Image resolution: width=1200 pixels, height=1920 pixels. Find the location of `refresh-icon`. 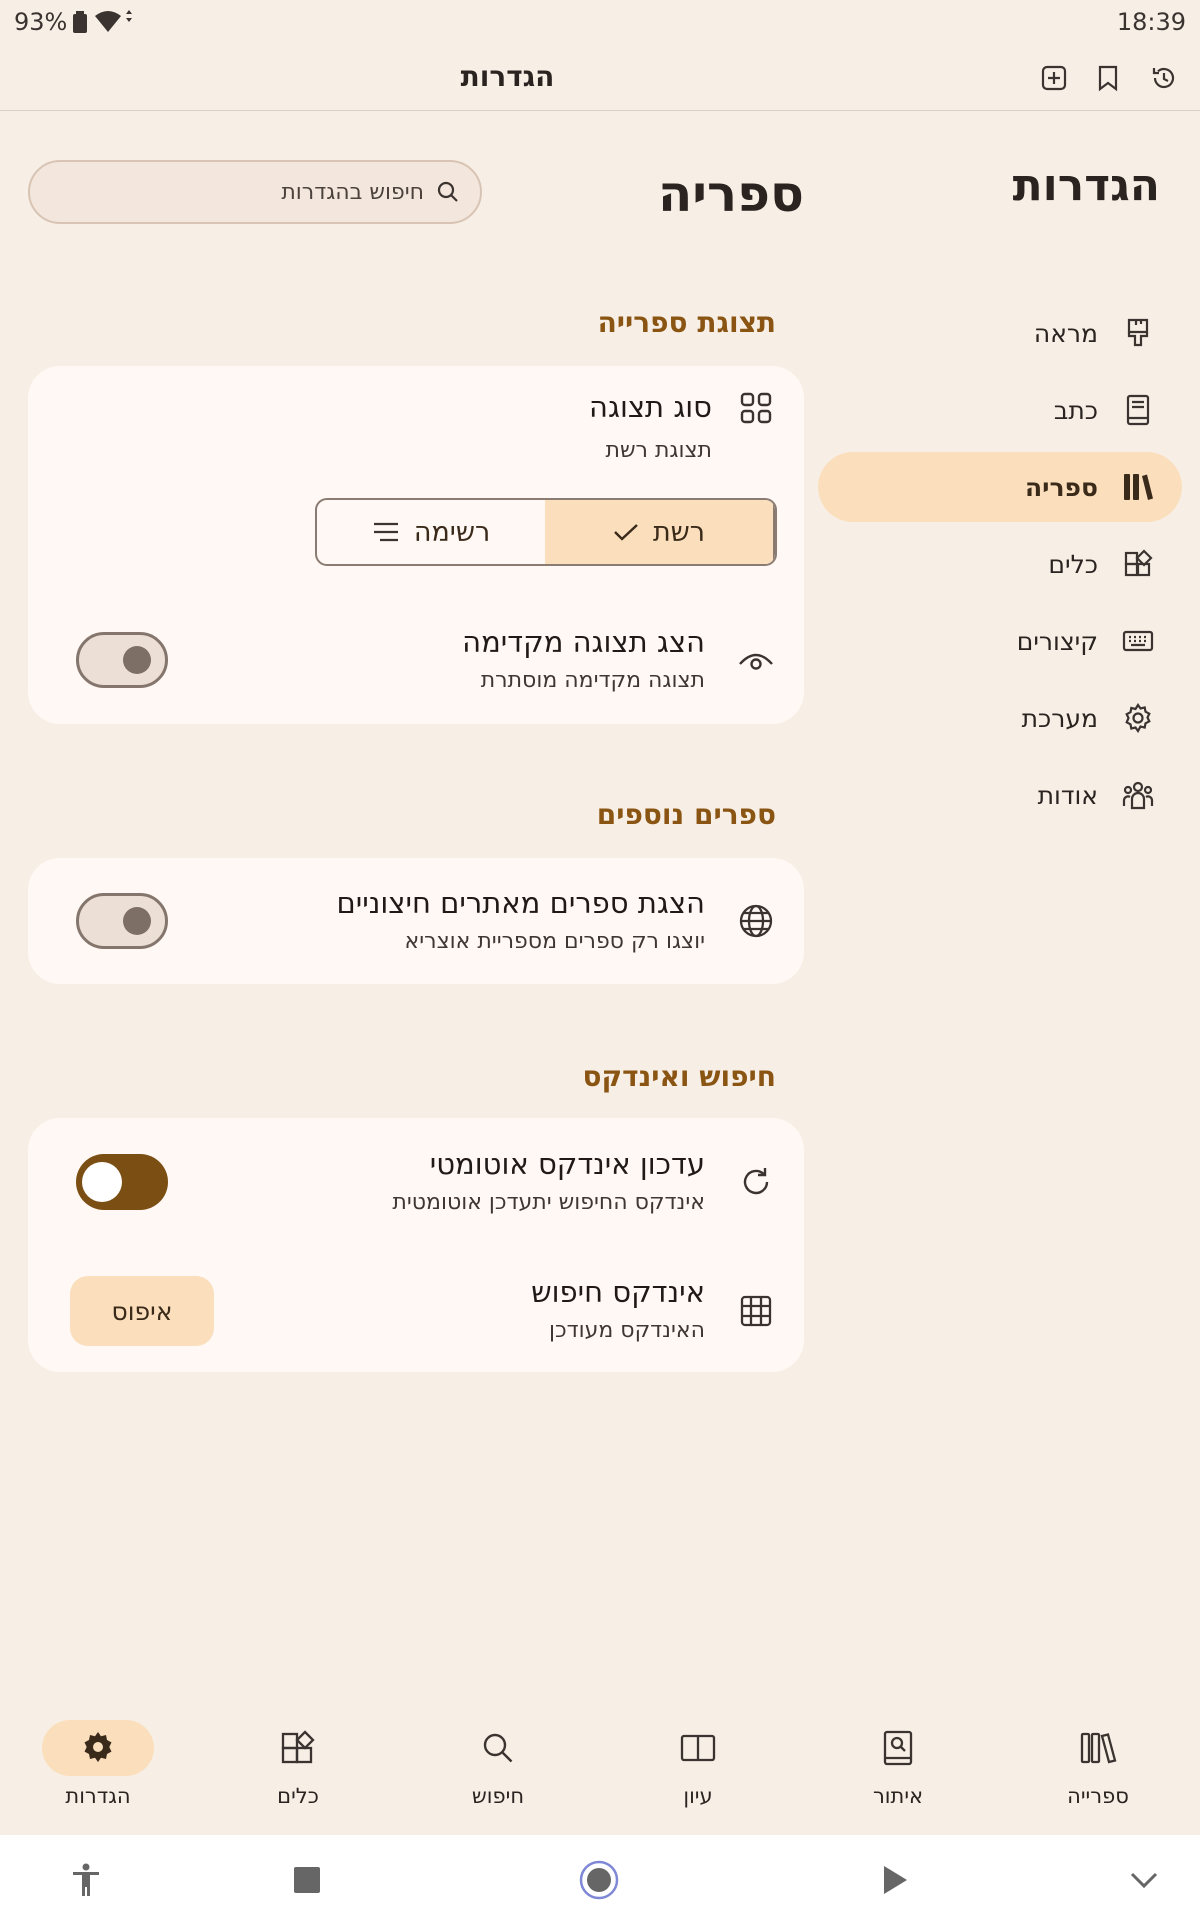

refresh-icon is located at coordinates (756, 1182).